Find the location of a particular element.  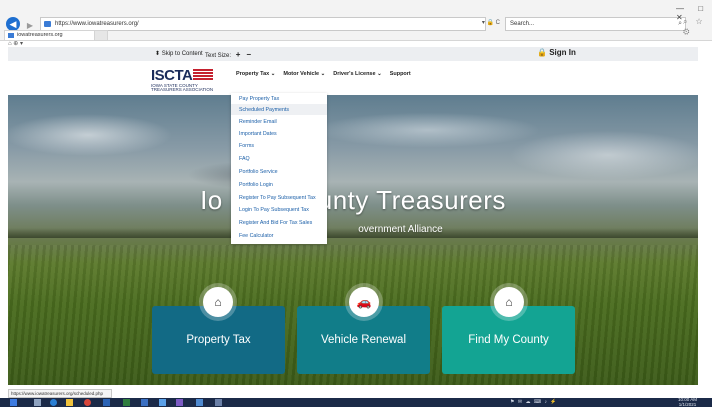

nav-drivers-license: Driver's License ⌄ is located at coordinates (357, 74).